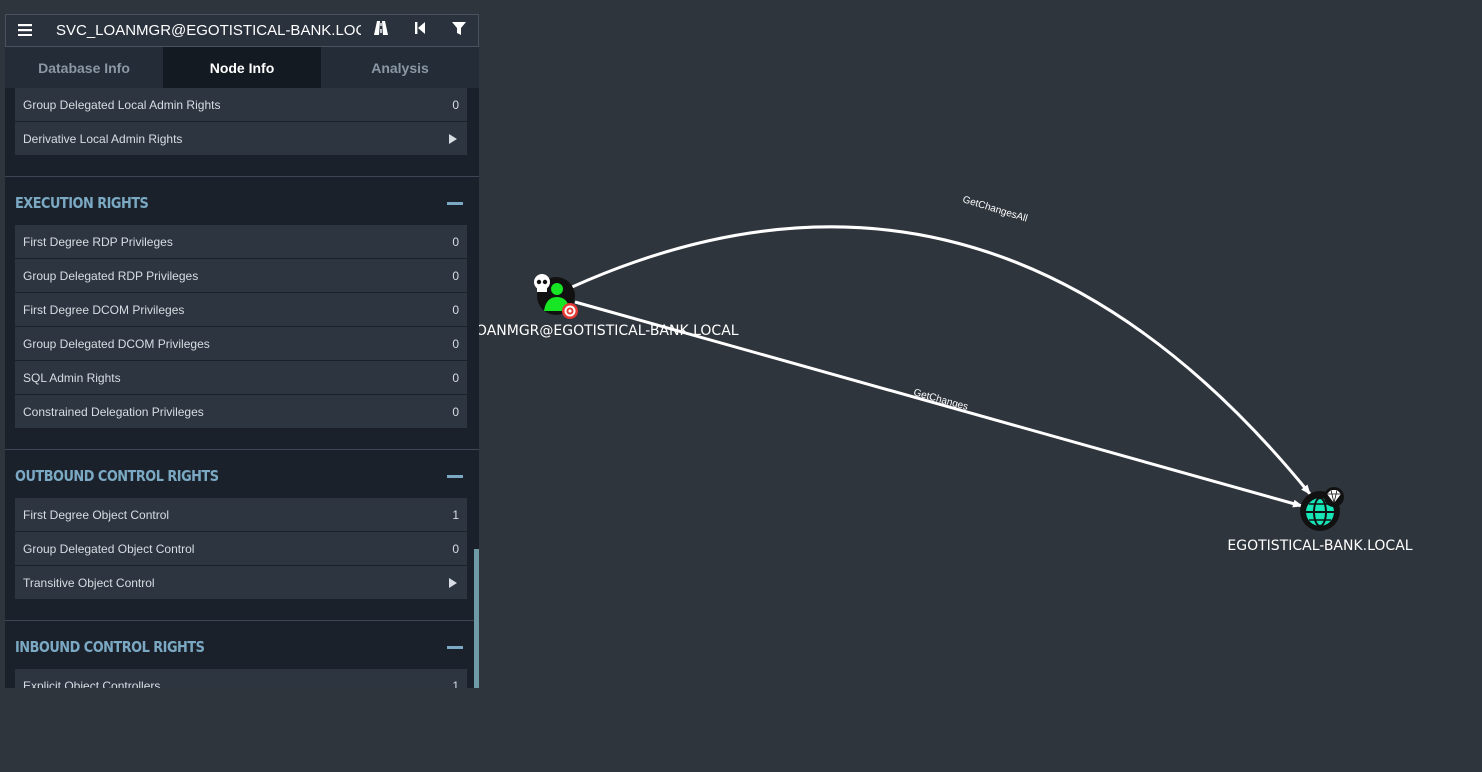  I want to click on list-item-transitive-object-control: Transitive Object Control, so click(241, 583).